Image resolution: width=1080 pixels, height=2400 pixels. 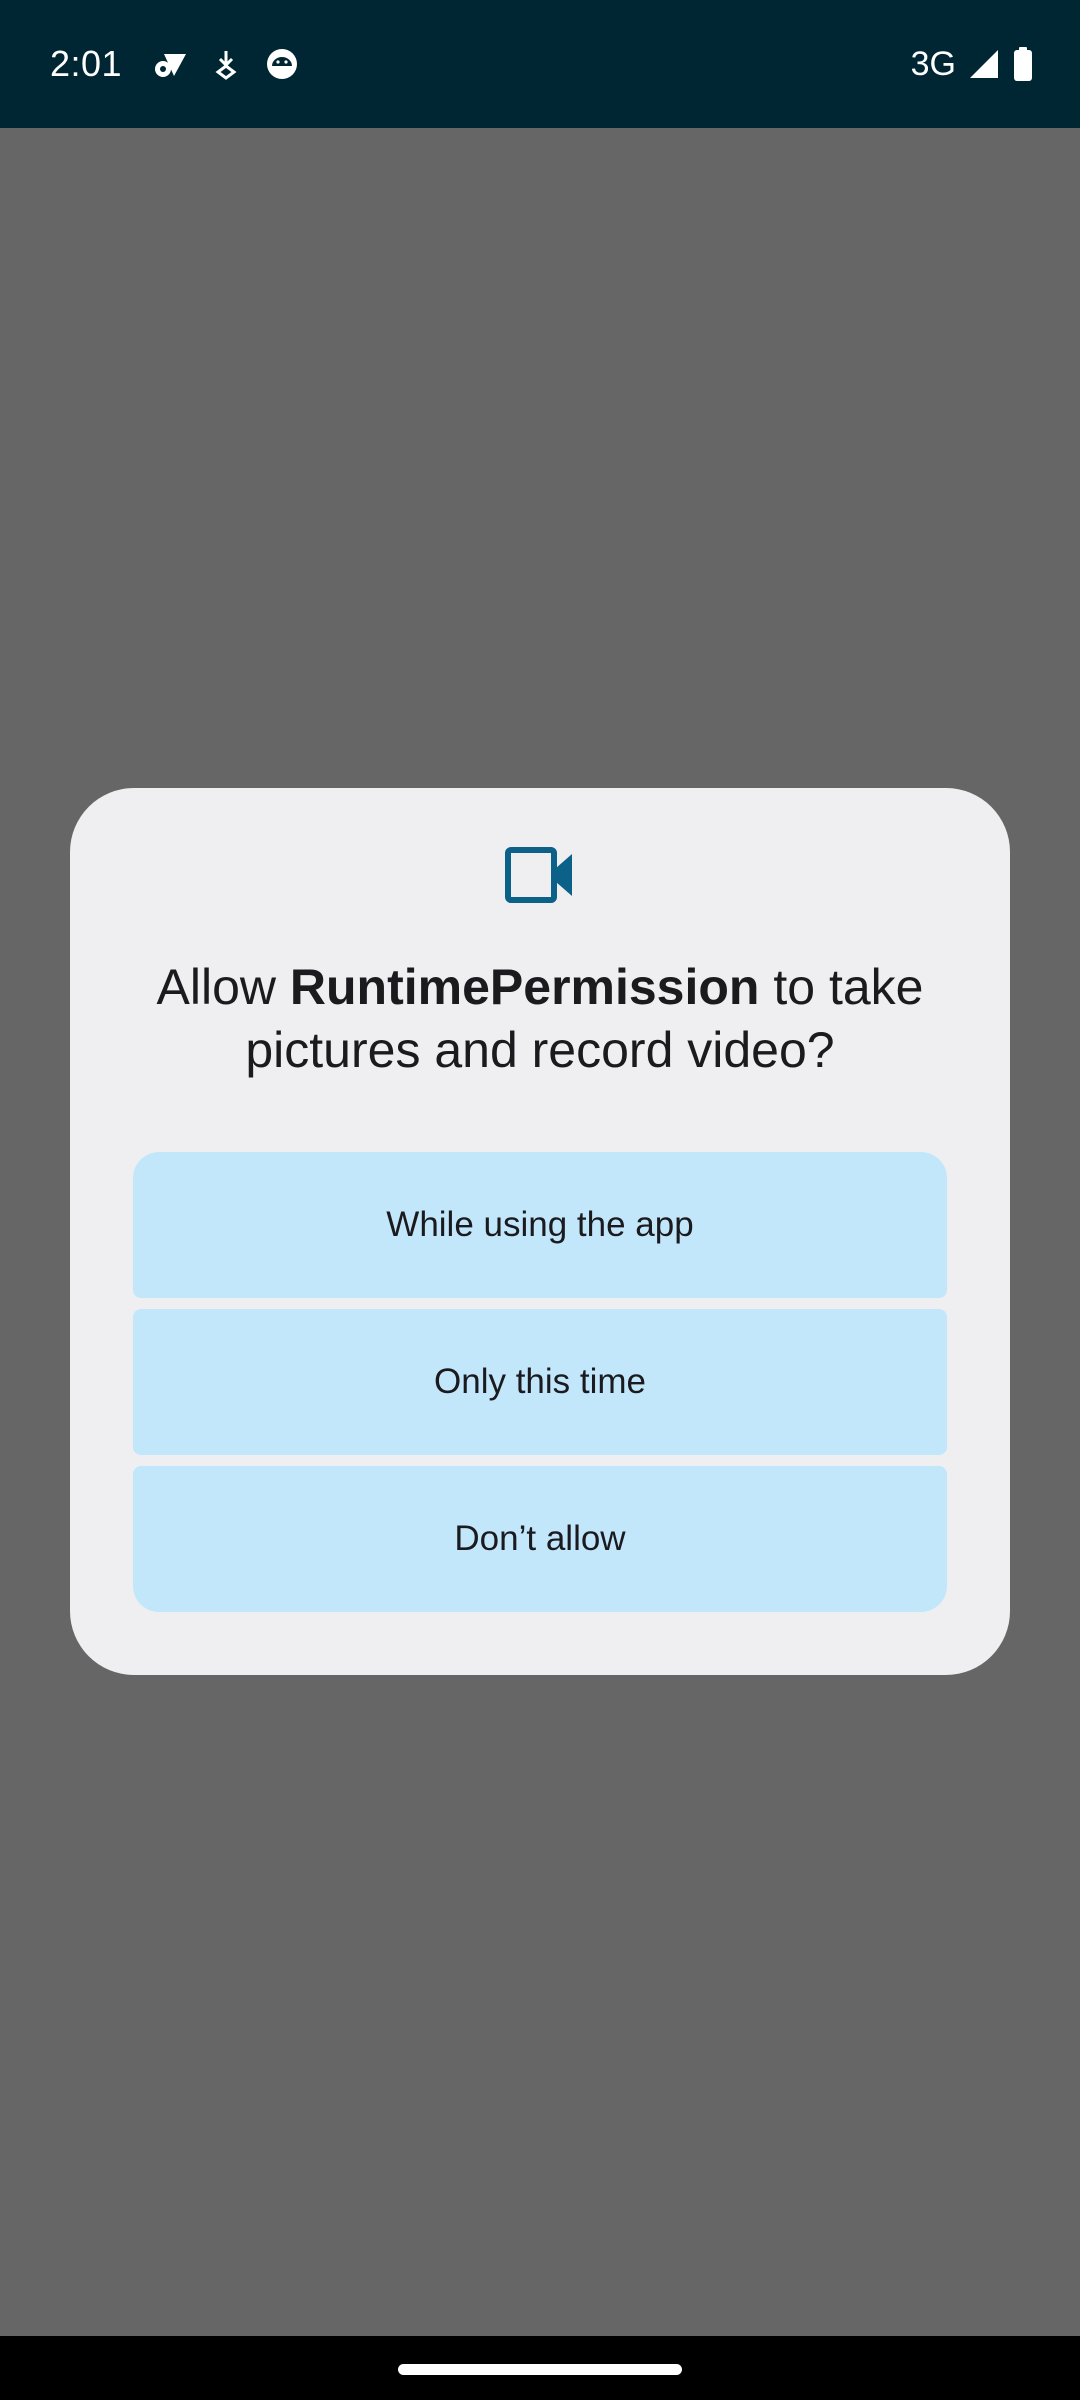 What do you see at coordinates (86, 63) in the screenshot?
I see `status-time: 2:01` at bounding box center [86, 63].